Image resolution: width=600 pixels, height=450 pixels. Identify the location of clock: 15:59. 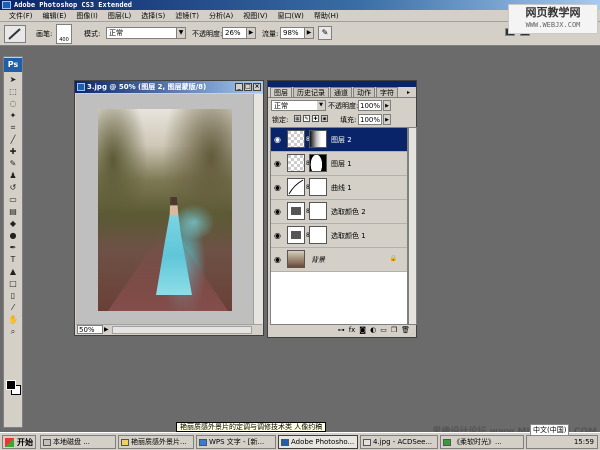
(584, 442).